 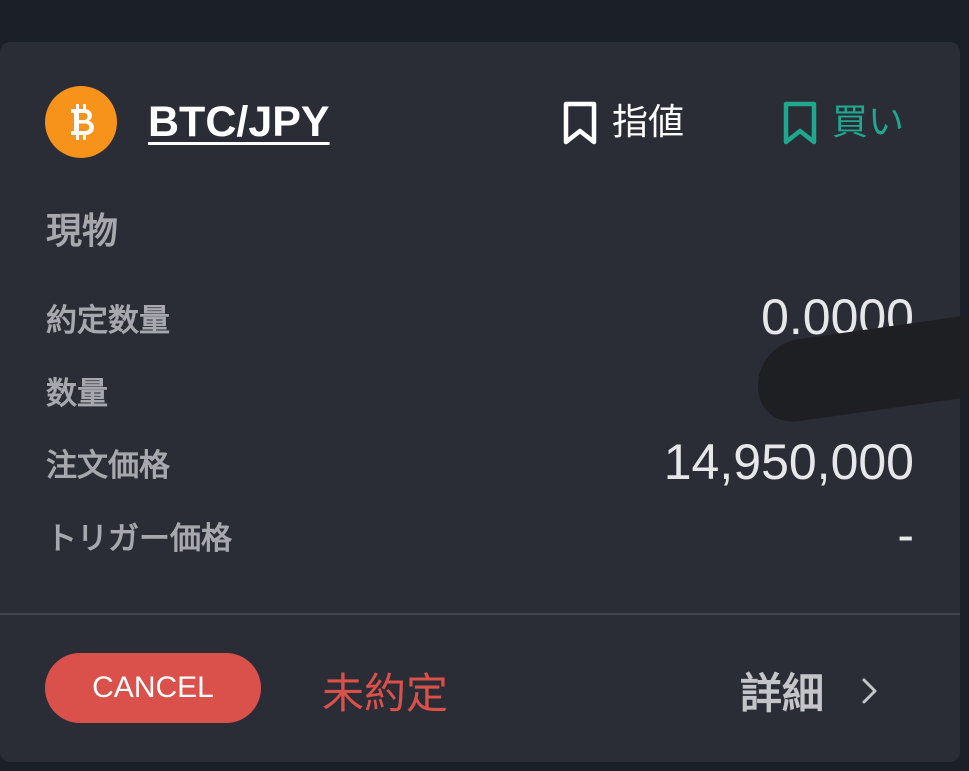 I want to click on order-type-tag: 指値, so click(x=623, y=123).